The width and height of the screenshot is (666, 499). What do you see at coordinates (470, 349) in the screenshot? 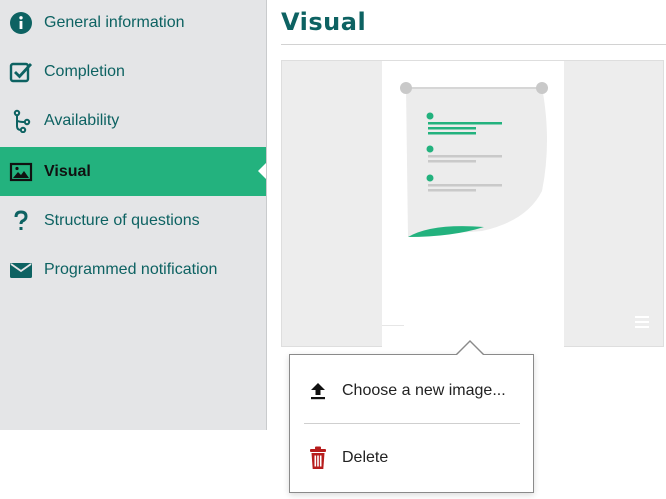
I see `popup-arrow-fill` at bounding box center [470, 349].